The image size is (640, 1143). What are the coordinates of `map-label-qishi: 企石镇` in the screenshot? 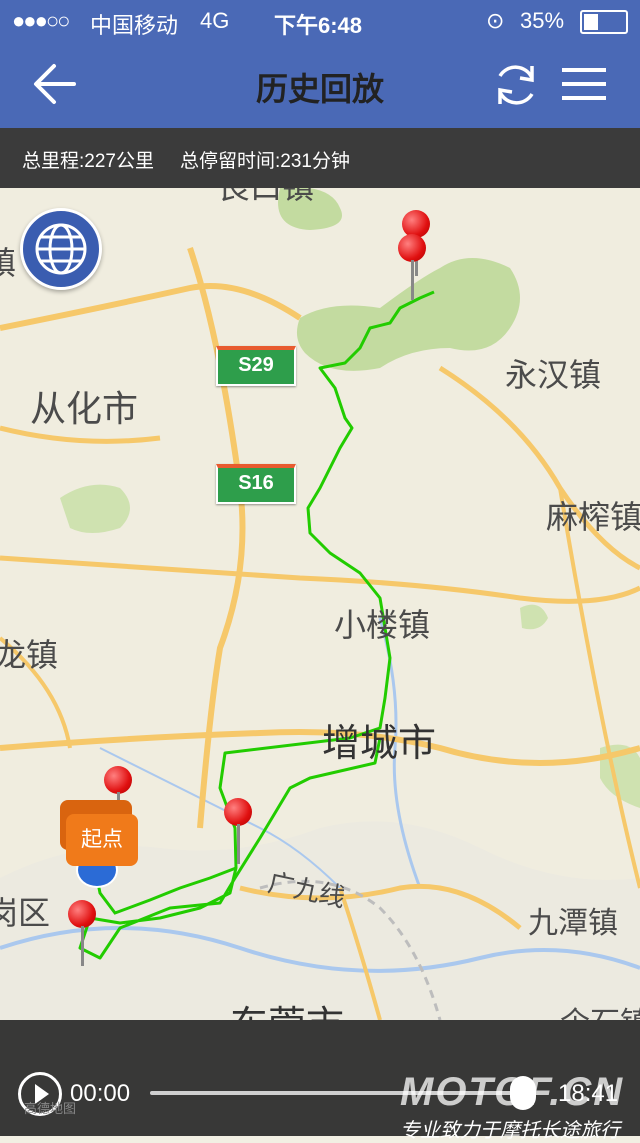 It's located at (600, 1009).